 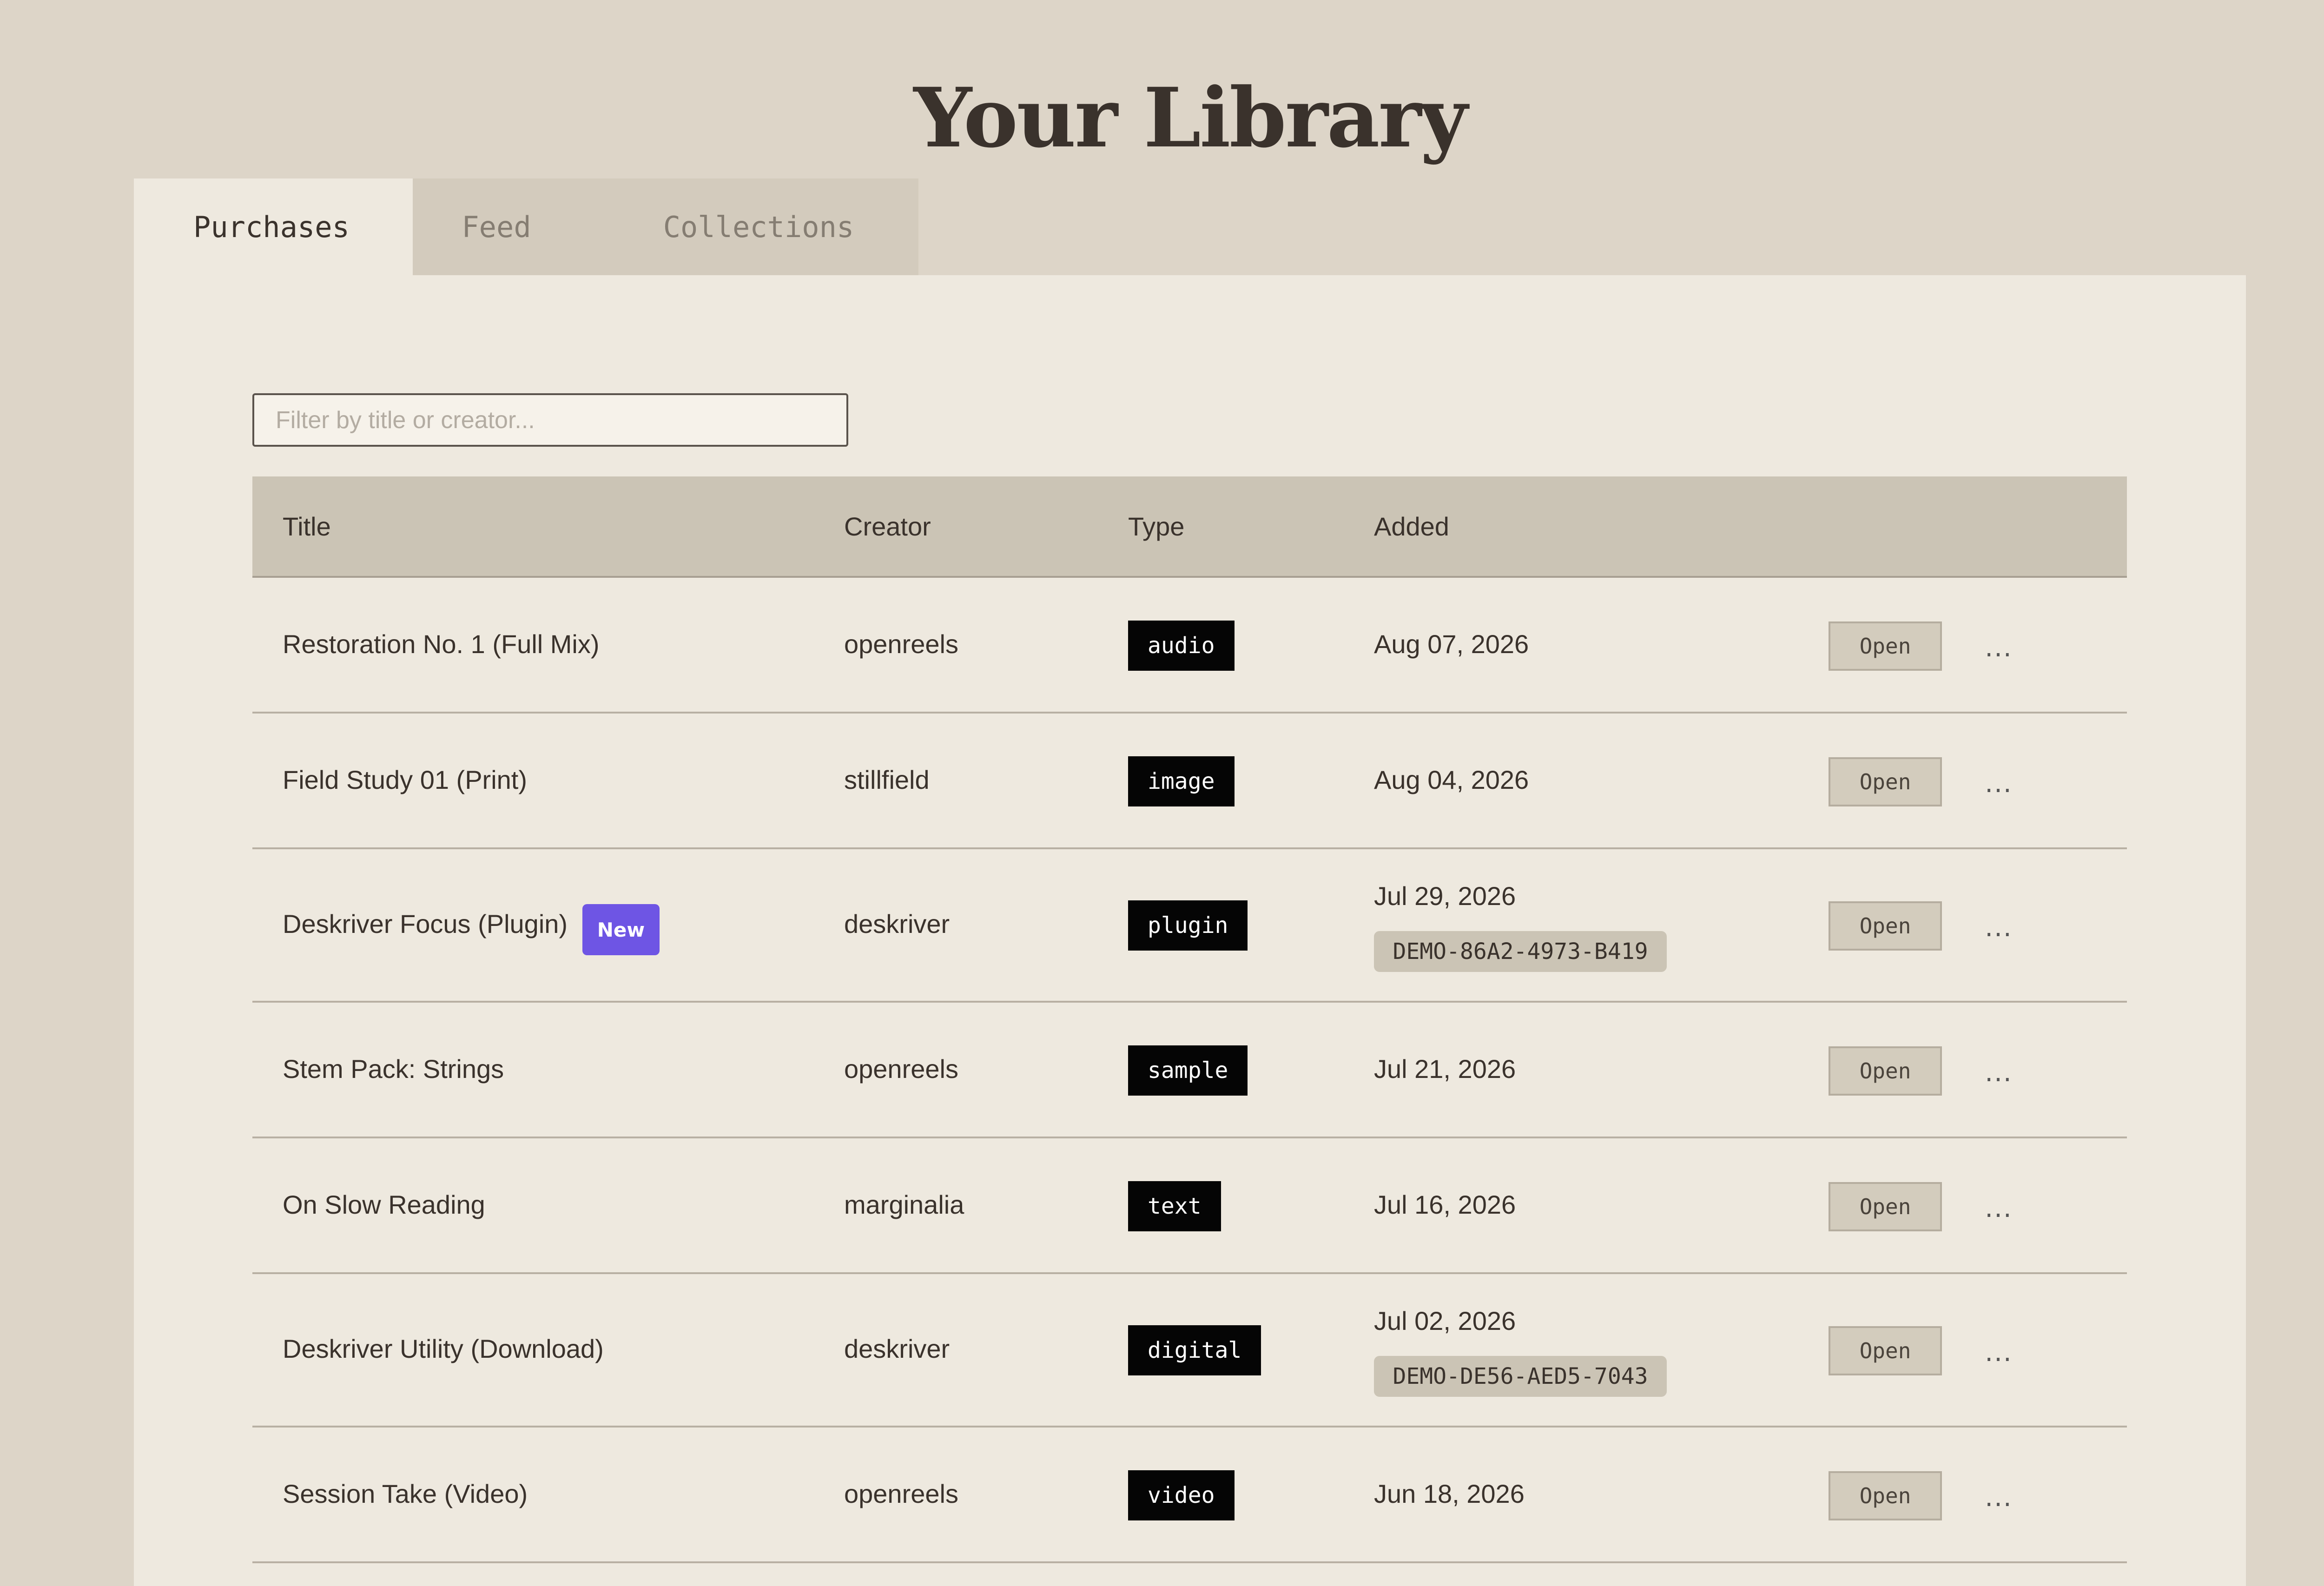 I want to click on row-title: Restoration No. 1 (Full Mix), so click(x=441, y=644).